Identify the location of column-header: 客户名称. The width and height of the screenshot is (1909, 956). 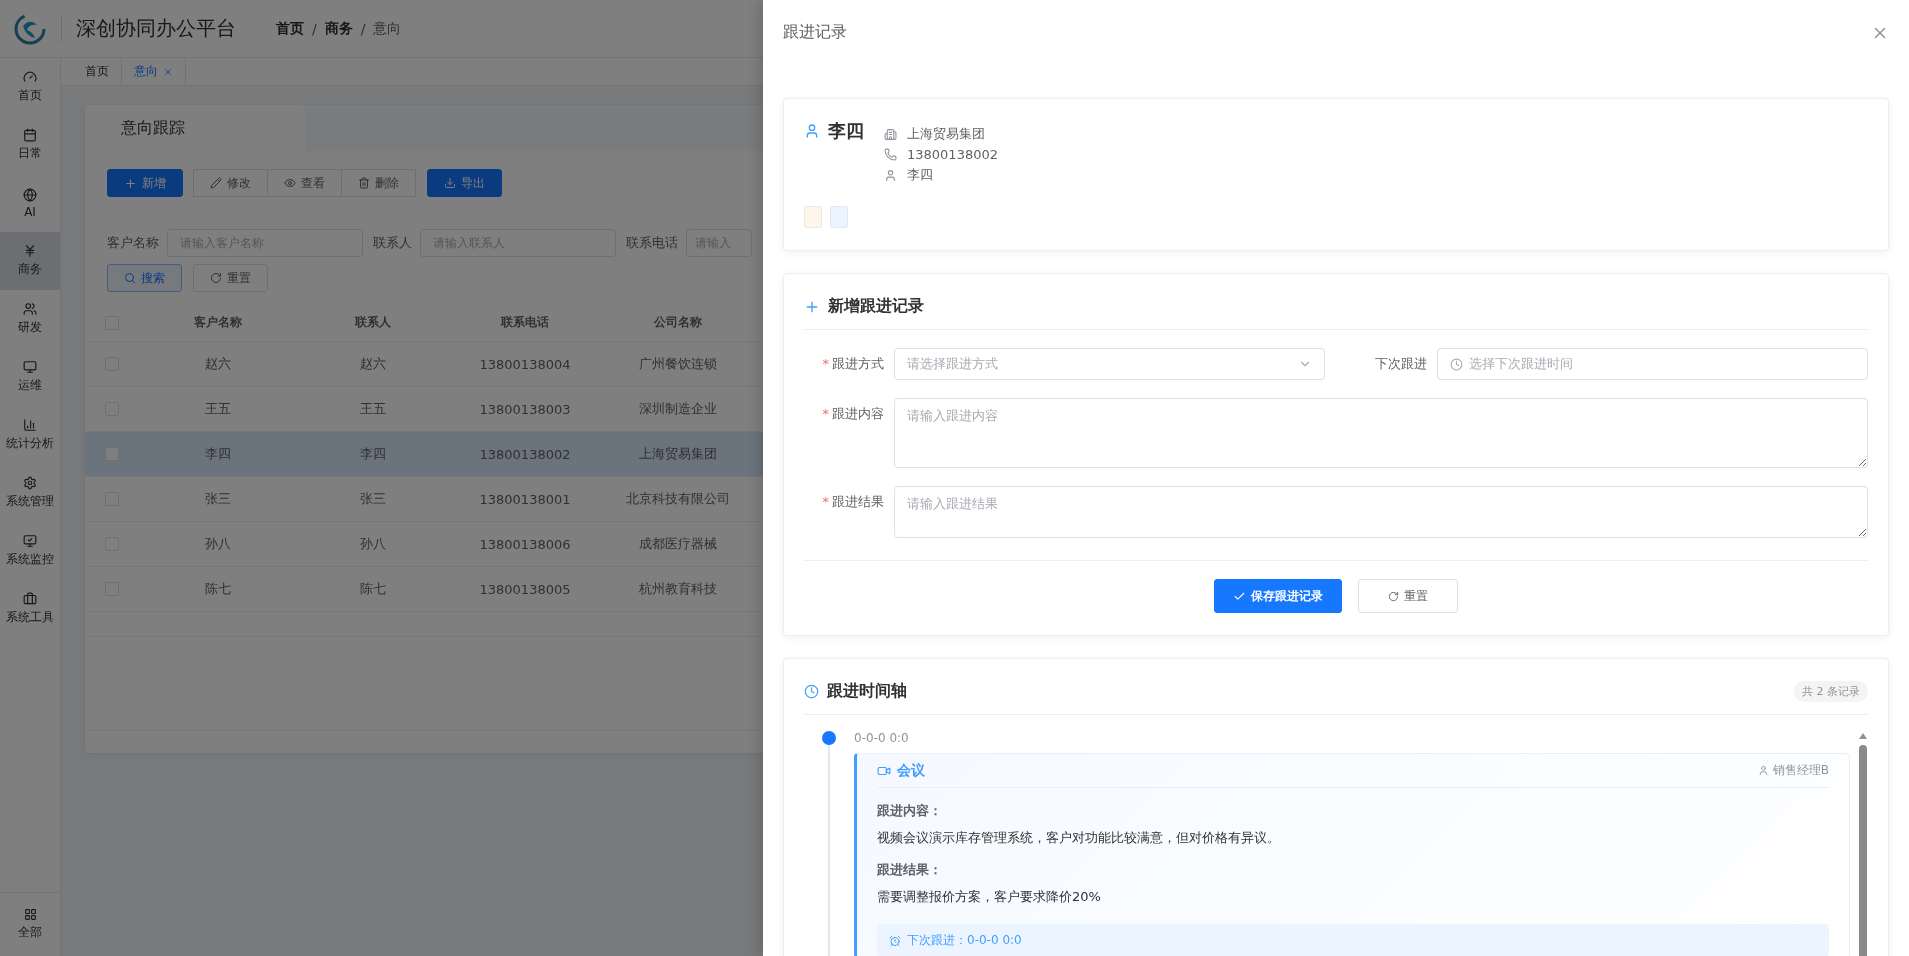
(217, 322).